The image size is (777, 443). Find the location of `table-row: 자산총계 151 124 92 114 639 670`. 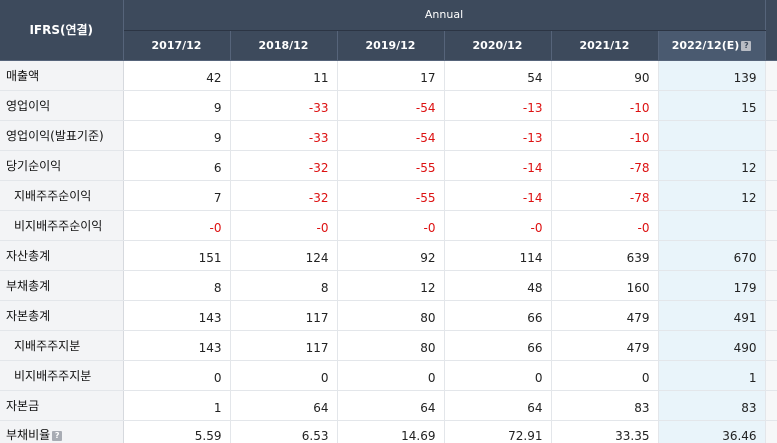

table-row: 자산총계 151 124 92 114 639 670 is located at coordinates (388, 255).